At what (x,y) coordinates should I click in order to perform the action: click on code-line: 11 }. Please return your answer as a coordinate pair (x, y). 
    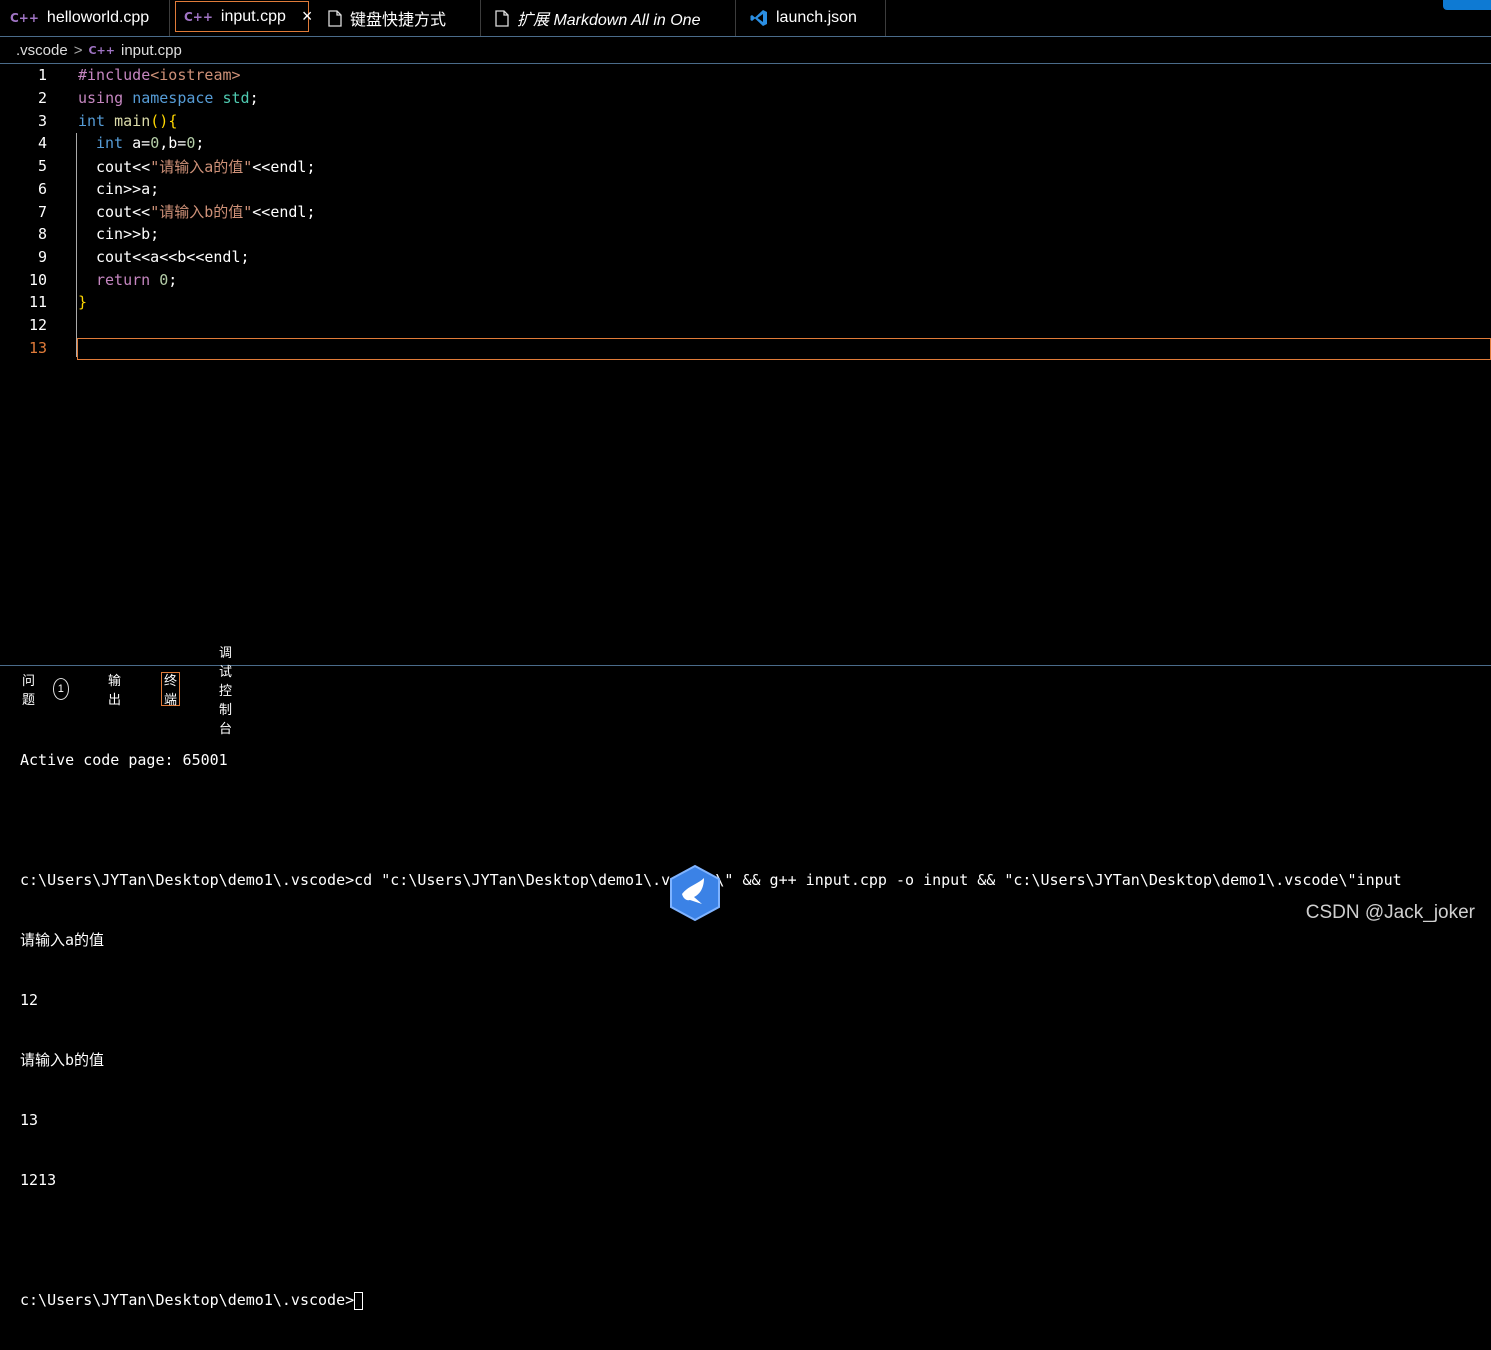
    Looking at the image, I should click on (745, 302).